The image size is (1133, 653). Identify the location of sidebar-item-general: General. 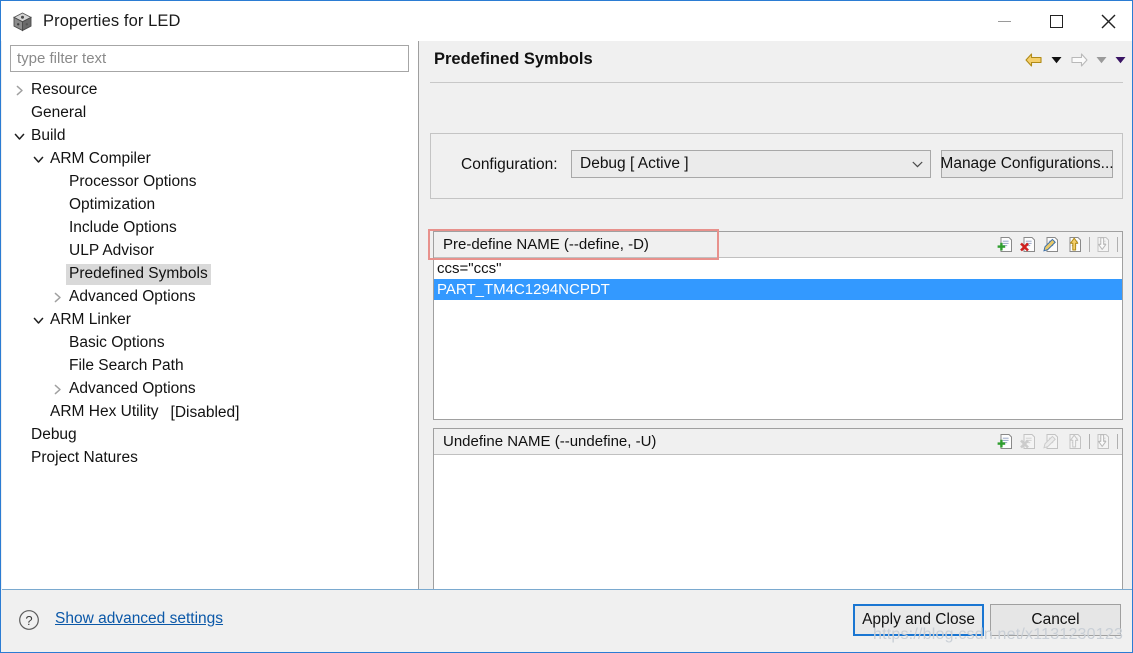
(210, 113).